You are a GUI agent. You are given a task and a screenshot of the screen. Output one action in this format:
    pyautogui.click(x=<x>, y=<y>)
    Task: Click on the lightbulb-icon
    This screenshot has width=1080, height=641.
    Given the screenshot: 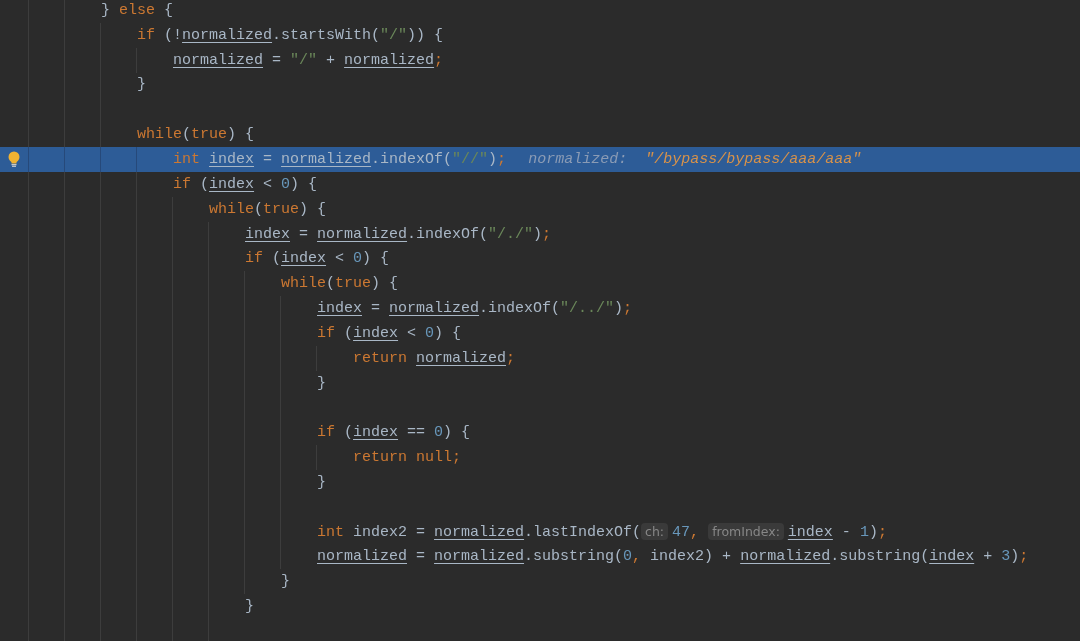 What is the action you would take?
    pyautogui.click(x=14, y=159)
    